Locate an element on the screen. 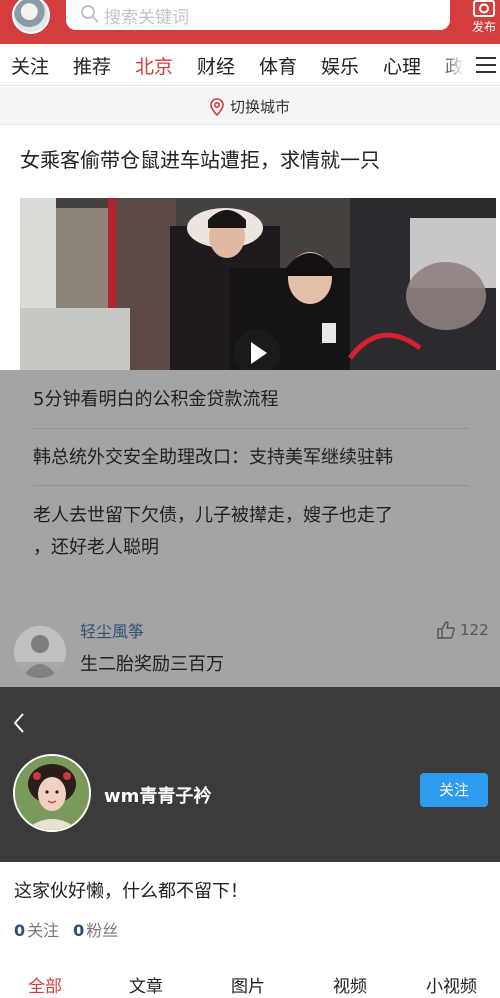 The height and width of the screenshot is (998, 500). like-count: 122 is located at coordinates (474, 630).